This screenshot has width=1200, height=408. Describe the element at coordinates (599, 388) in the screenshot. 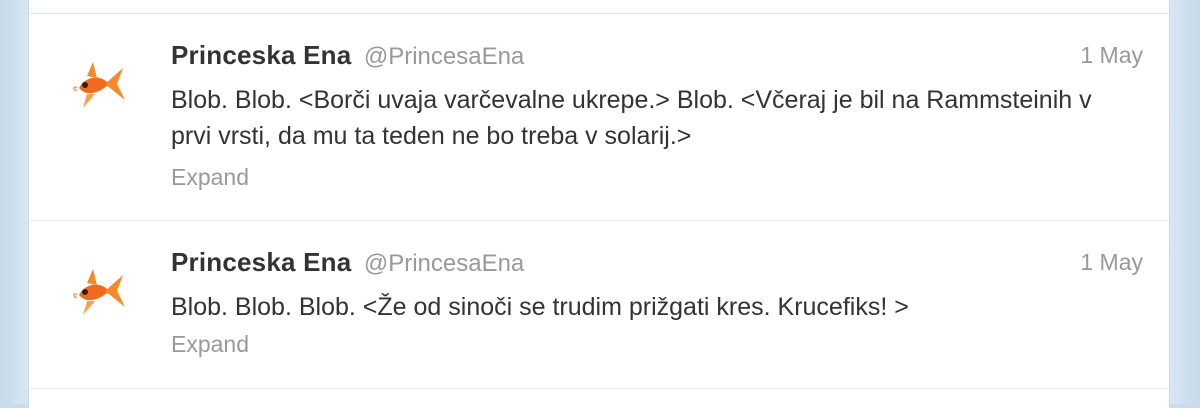

I see `tweet-divider` at that location.